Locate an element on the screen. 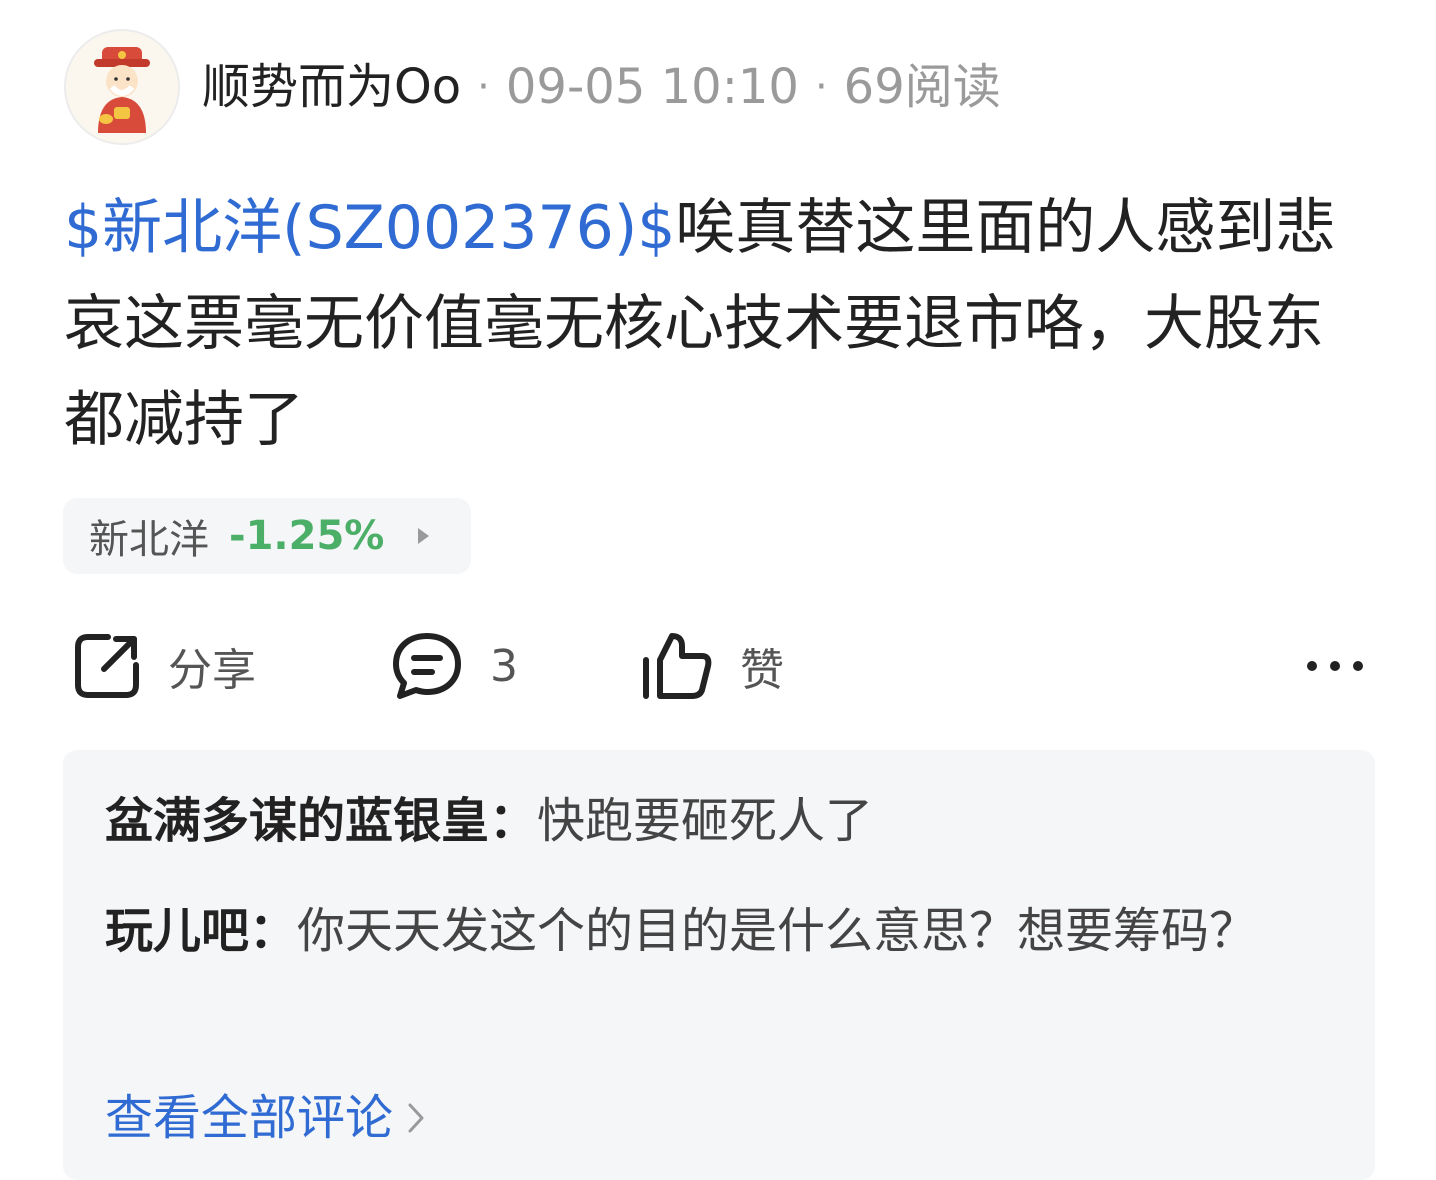 This screenshot has width=1436, height=1180. share-label: 分享 is located at coordinates (212, 670).